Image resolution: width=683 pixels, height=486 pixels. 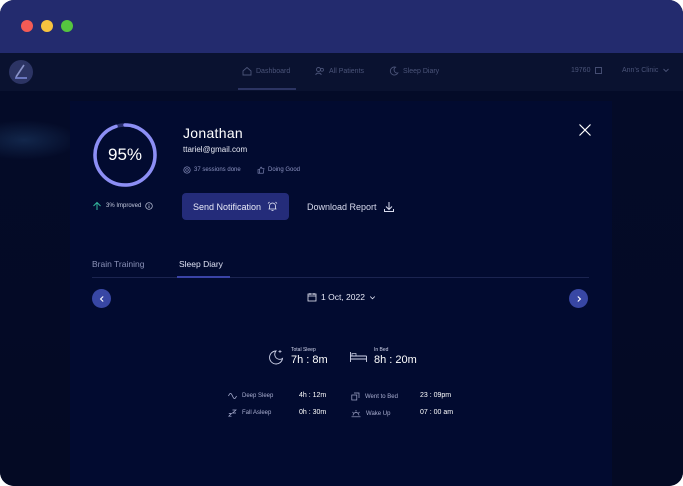 What do you see at coordinates (276, 356) in the screenshot?
I see `moon-stars-icon` at bounding box center [276, 356].